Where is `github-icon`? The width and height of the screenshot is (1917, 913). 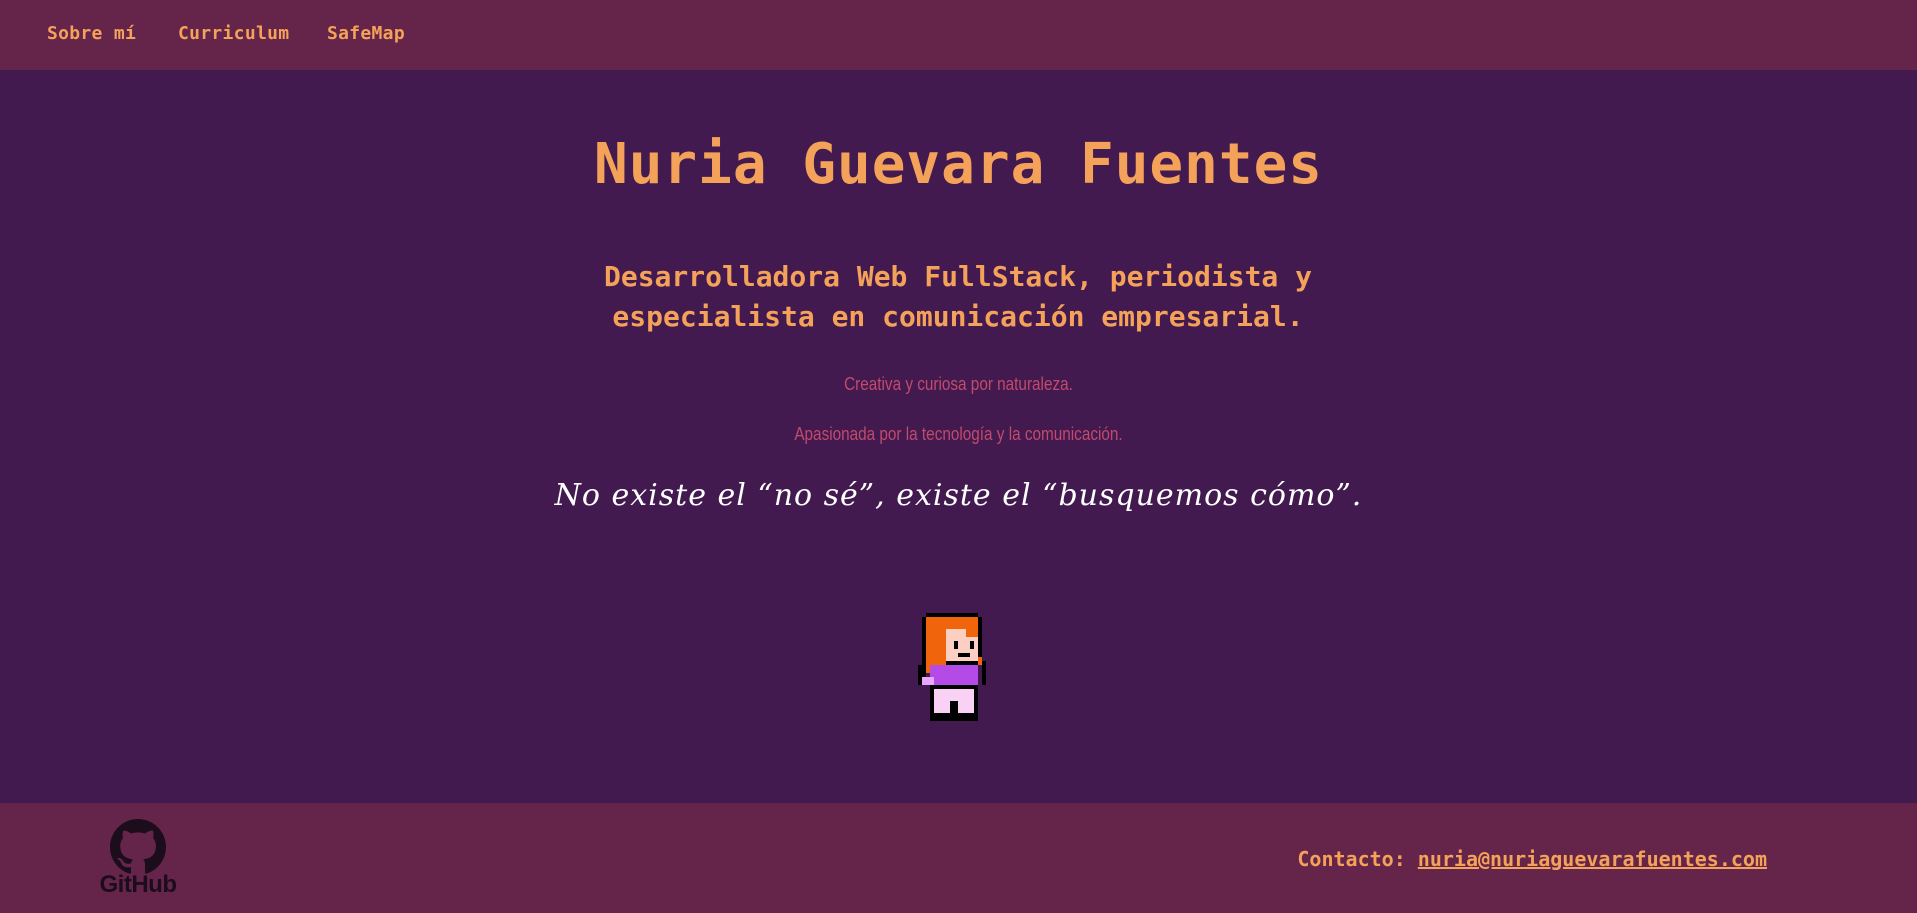
github-icon is located at coordinates (138, 846).